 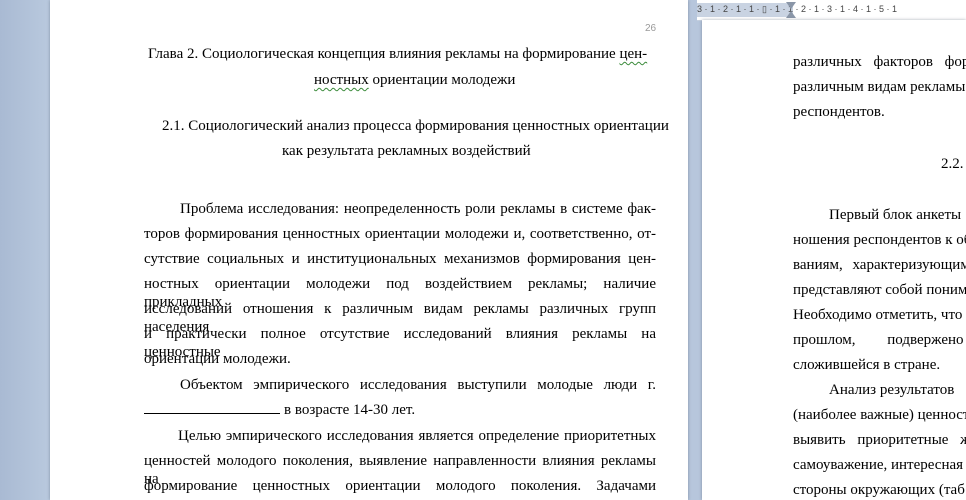 What do you see at coordinates (879, 240) in the screenshot?
I see `right-body-line: ношения респондентов к об` at bounding box center [879, 240].